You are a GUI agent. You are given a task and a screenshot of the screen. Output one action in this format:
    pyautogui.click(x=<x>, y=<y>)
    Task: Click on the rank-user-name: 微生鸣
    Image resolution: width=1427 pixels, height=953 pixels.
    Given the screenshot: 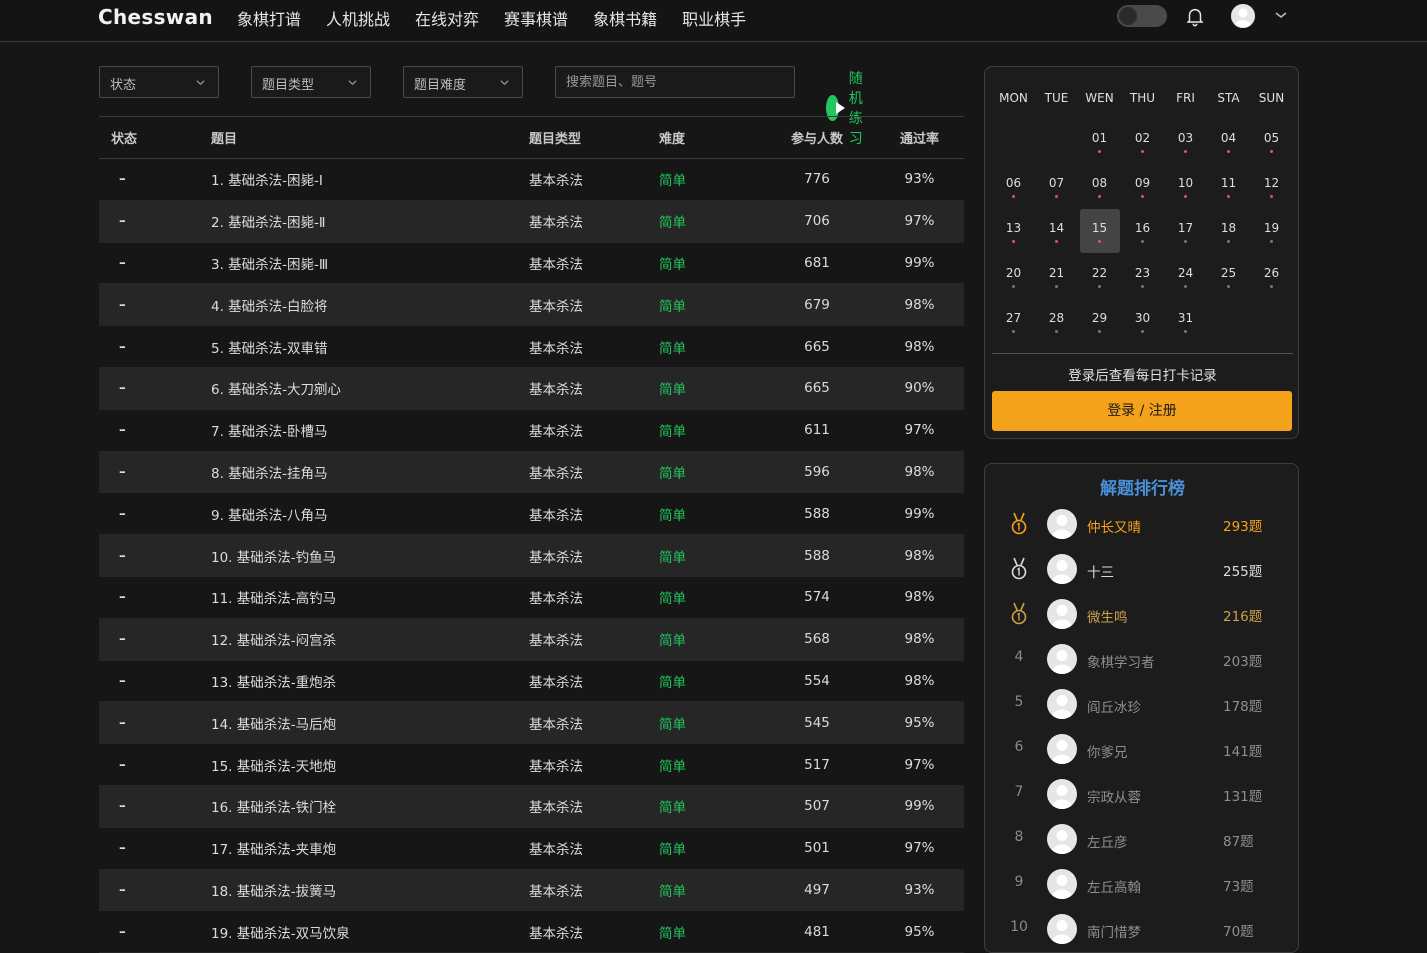 What is the action you would take?
    pyautogui.click(x=1107, y=616)
    